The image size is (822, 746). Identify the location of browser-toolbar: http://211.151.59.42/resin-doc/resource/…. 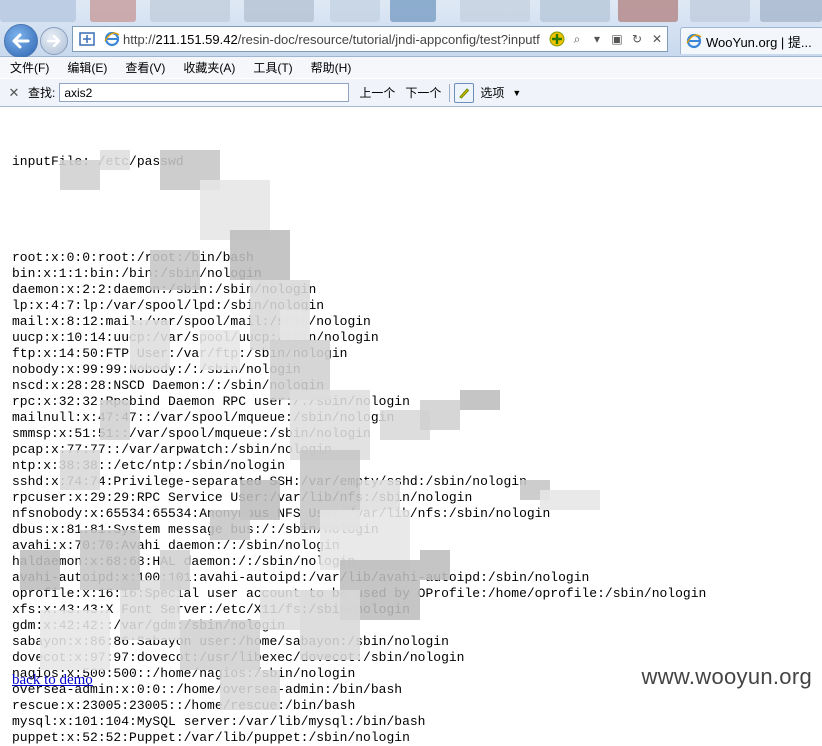
(411, 29).